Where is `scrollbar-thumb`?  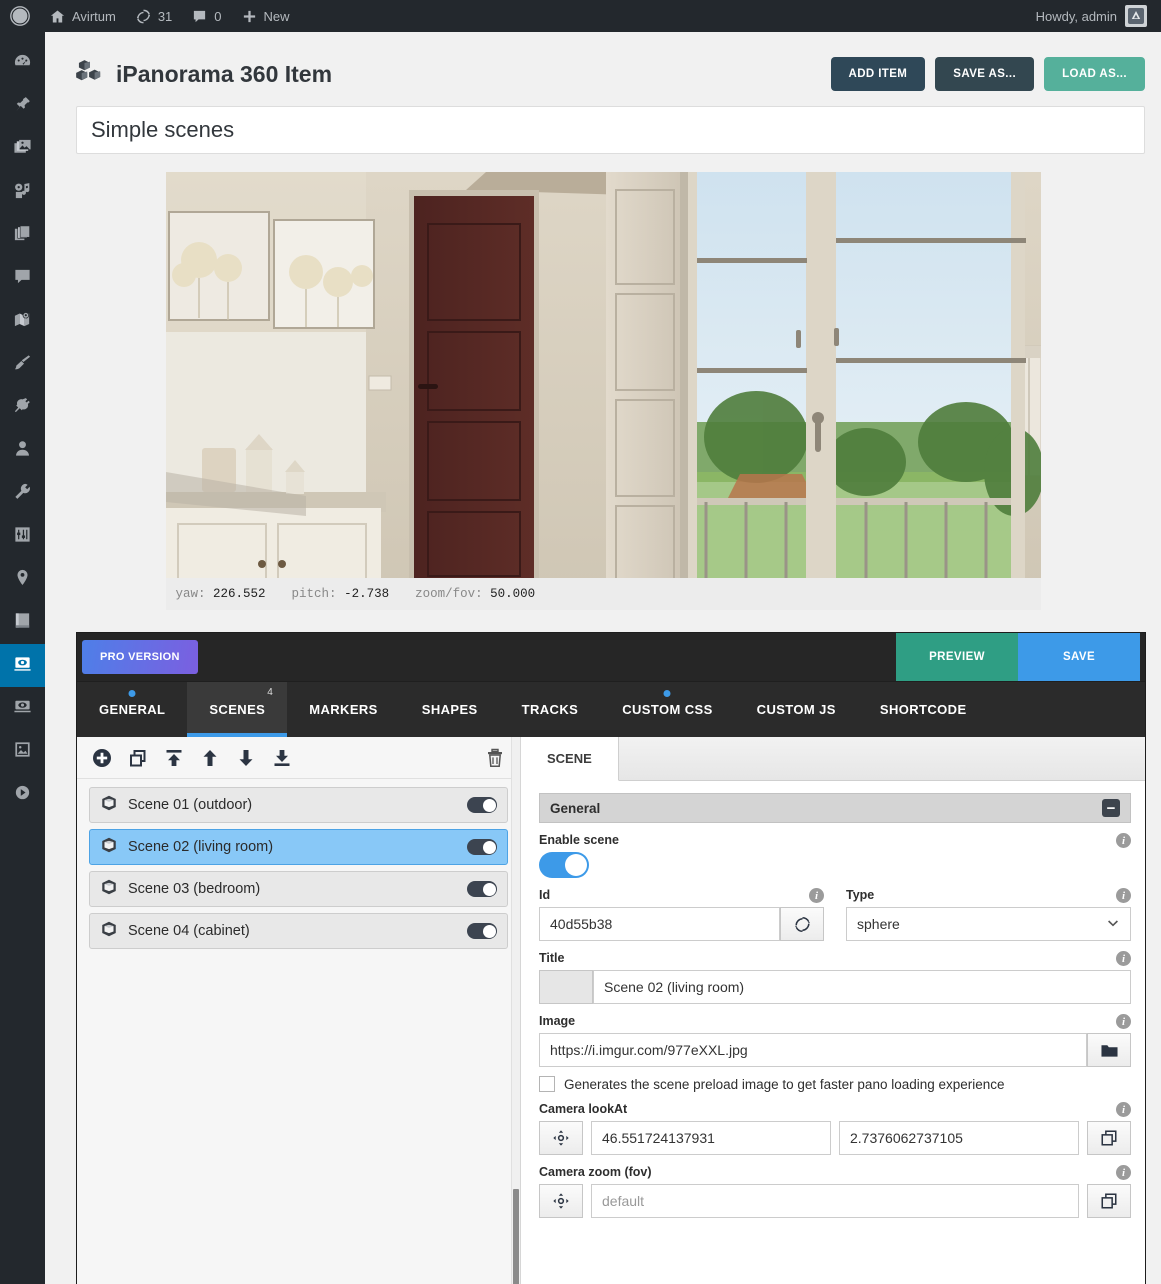 scrollbar-thumb is located at coordinates (516, 1236).